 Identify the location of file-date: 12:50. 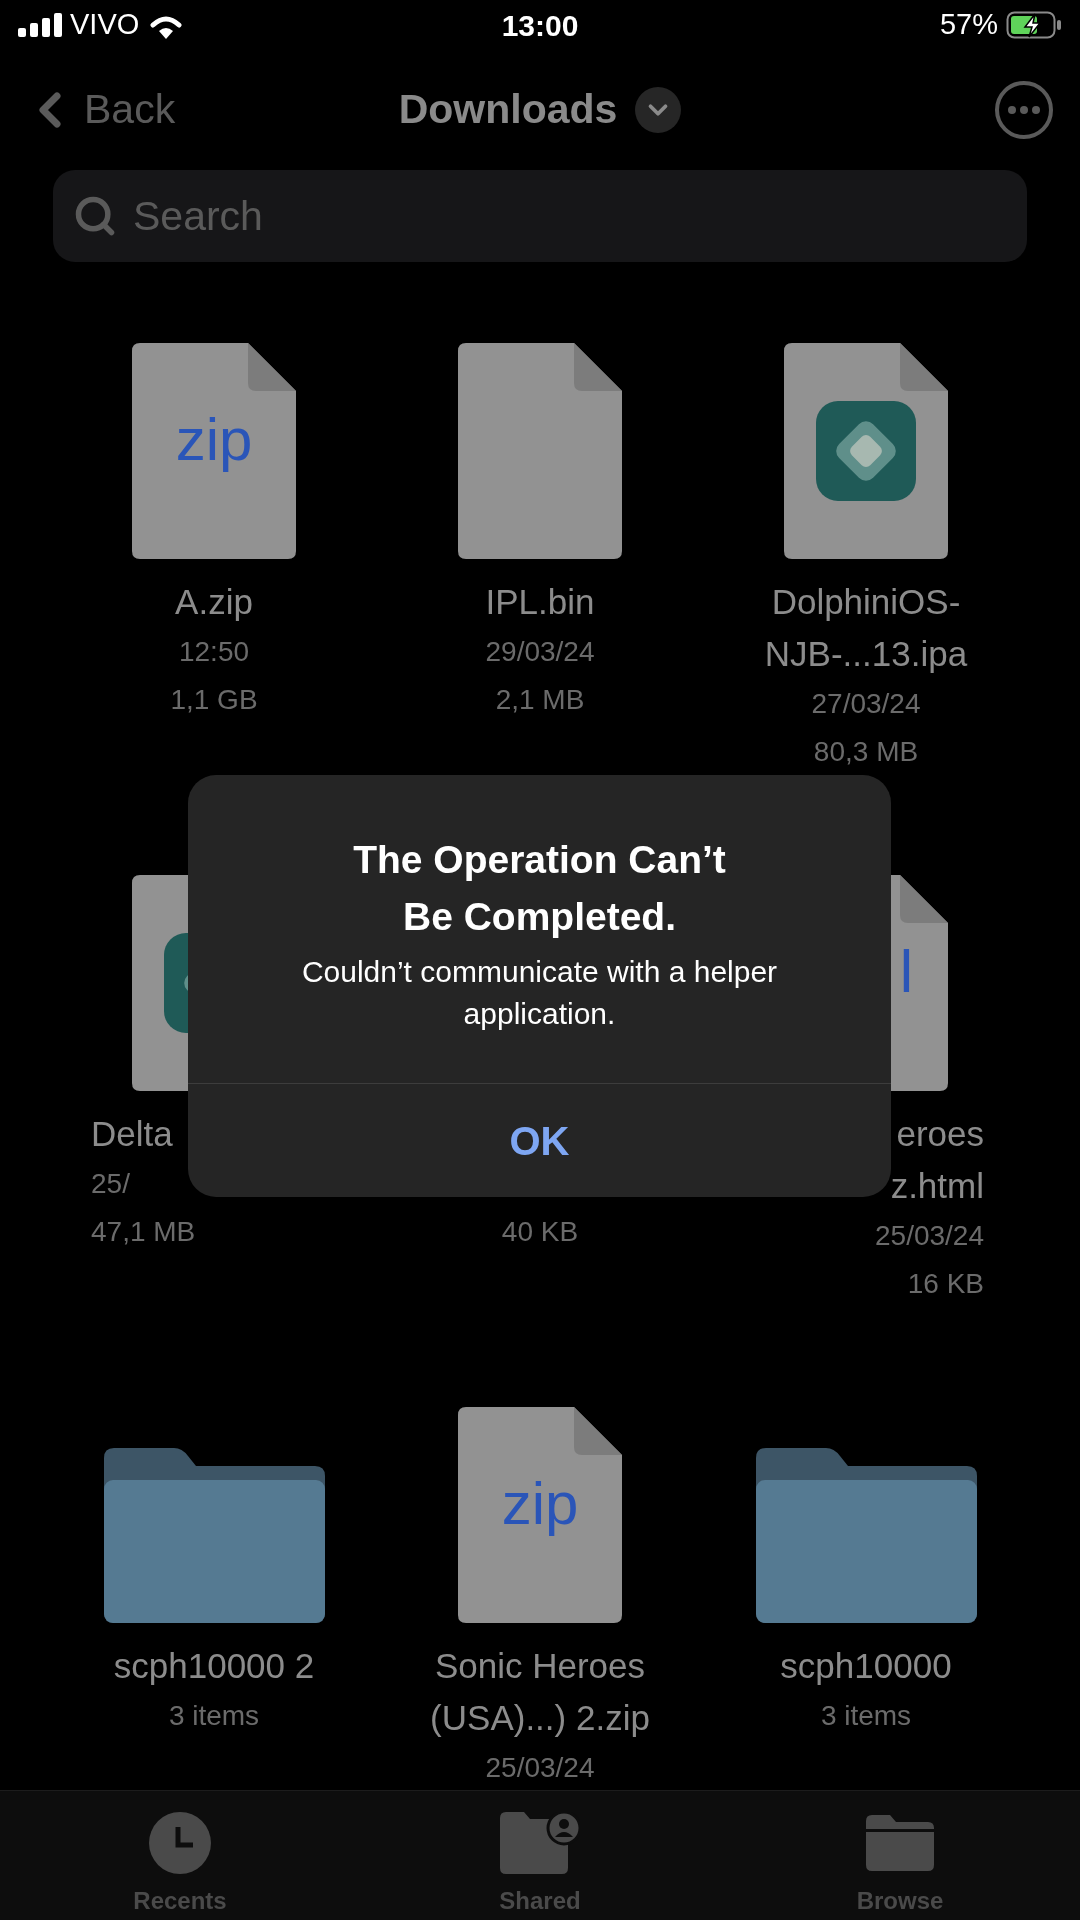
(214, 652).